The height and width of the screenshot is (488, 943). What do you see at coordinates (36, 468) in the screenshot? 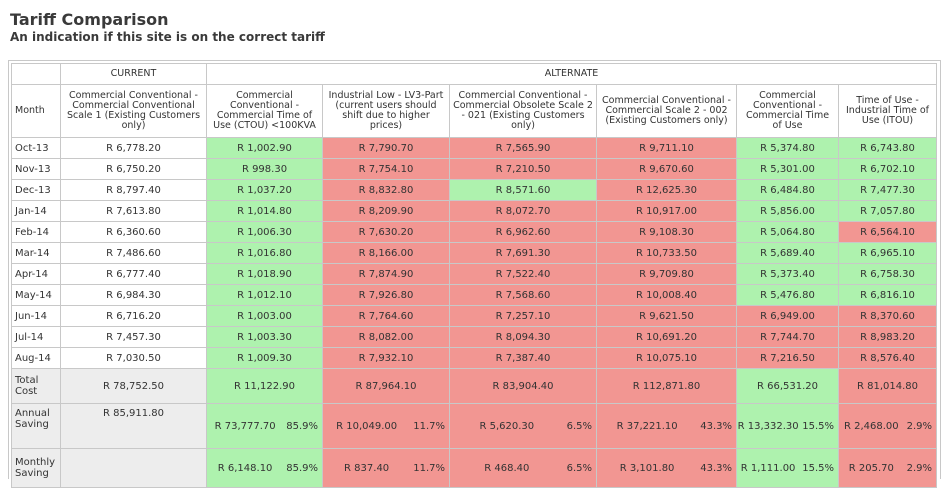
I see `monthly-saving-row-label: Monthly Saving` at bounding box center [36, 468].